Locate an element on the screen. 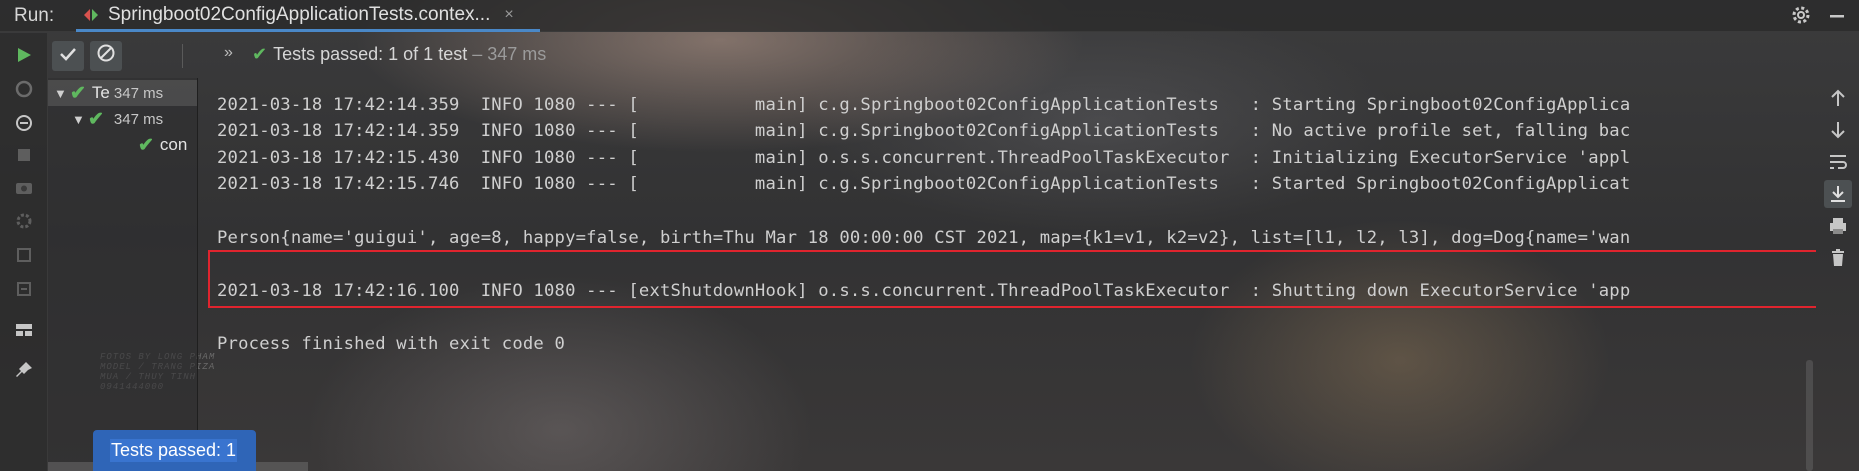  show-ignored-button is located at coordinates (106, 56).